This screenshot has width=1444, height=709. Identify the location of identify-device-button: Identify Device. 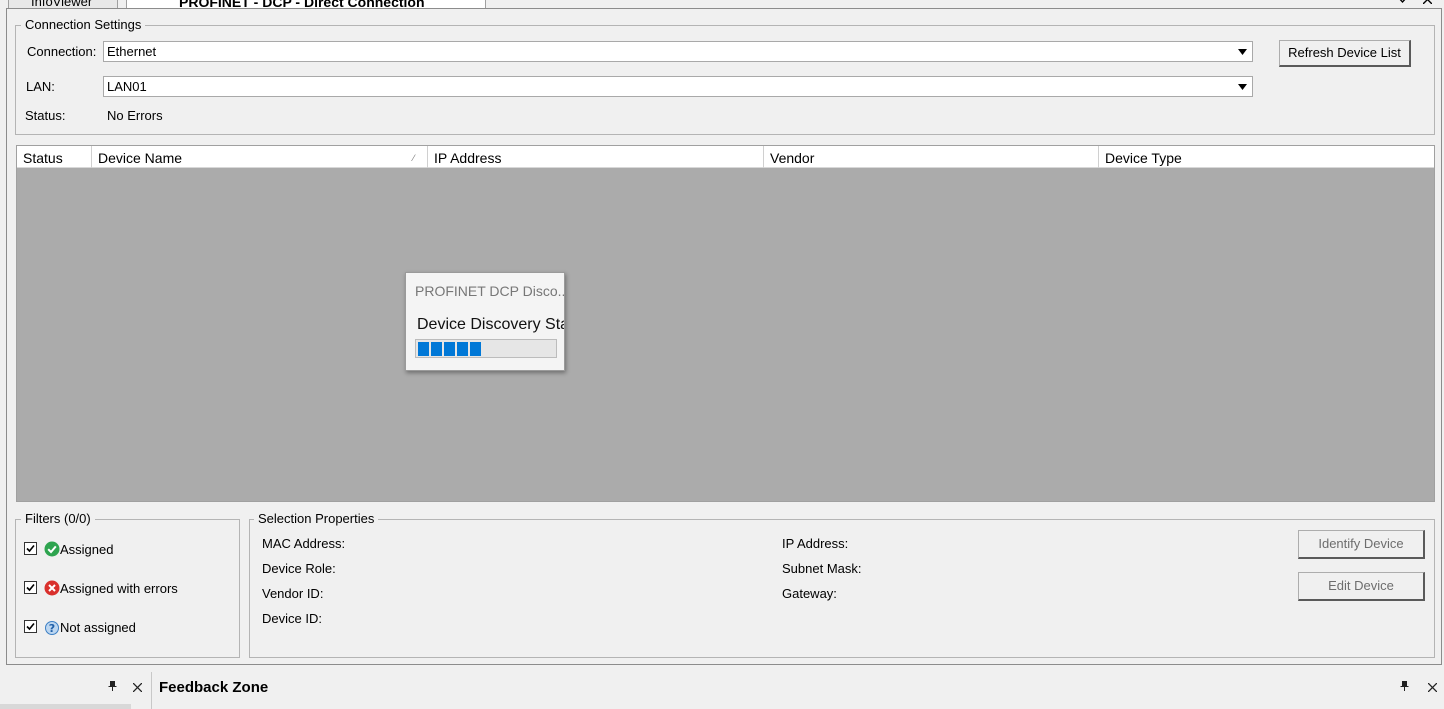
(1361, 544).